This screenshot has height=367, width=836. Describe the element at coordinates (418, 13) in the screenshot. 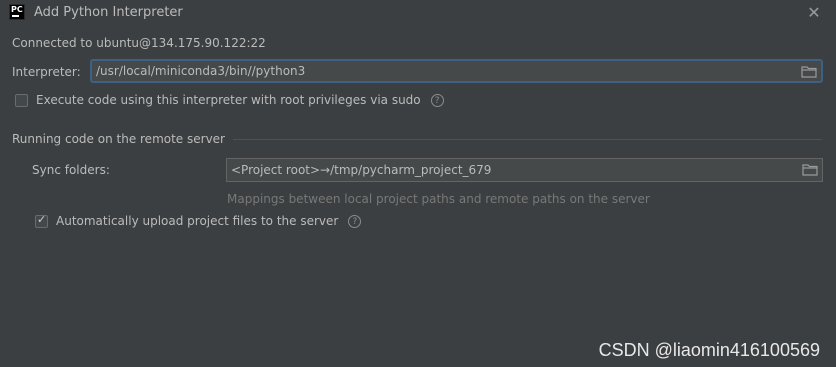

I see `title-bar: PC Add Python Interpreter ✕` at that location.